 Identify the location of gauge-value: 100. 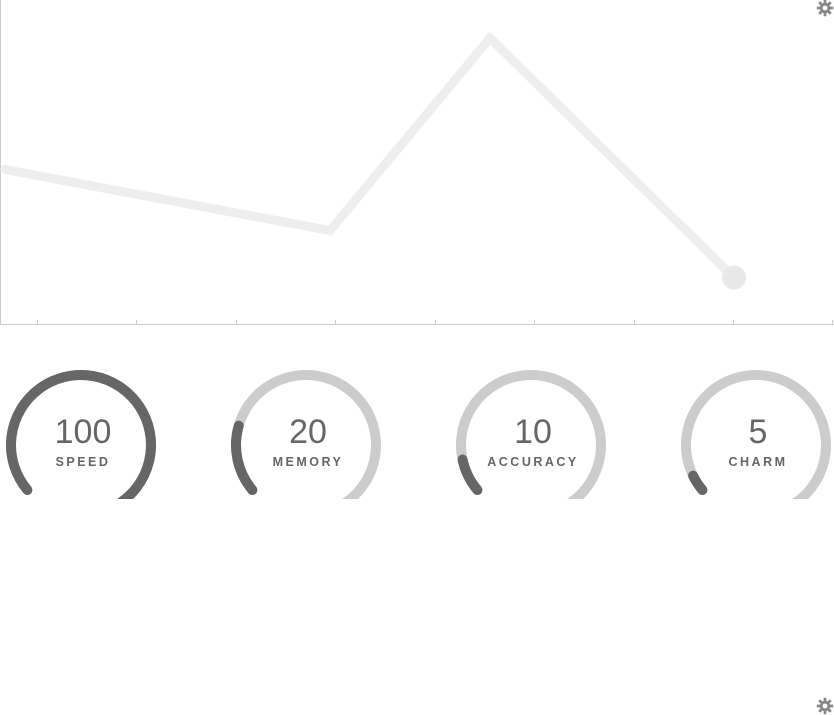
(83, 432).